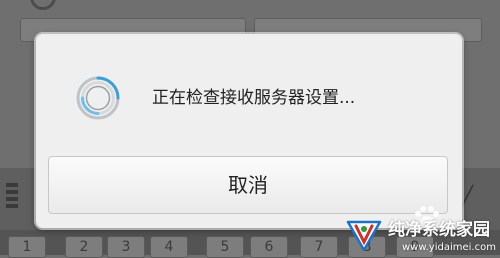  I want to click on radio-icon, so click(43, 5).